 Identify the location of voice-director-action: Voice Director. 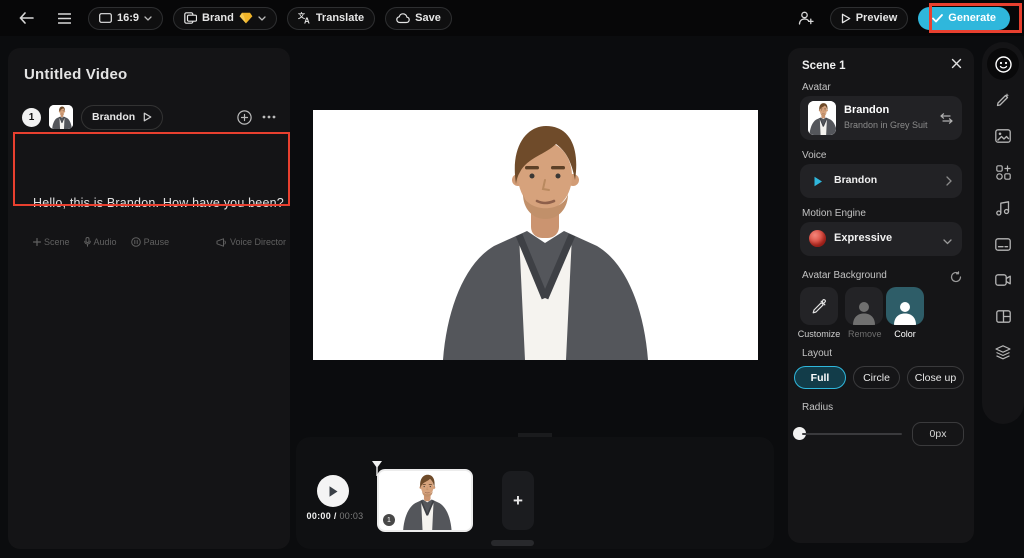
(251, 242).